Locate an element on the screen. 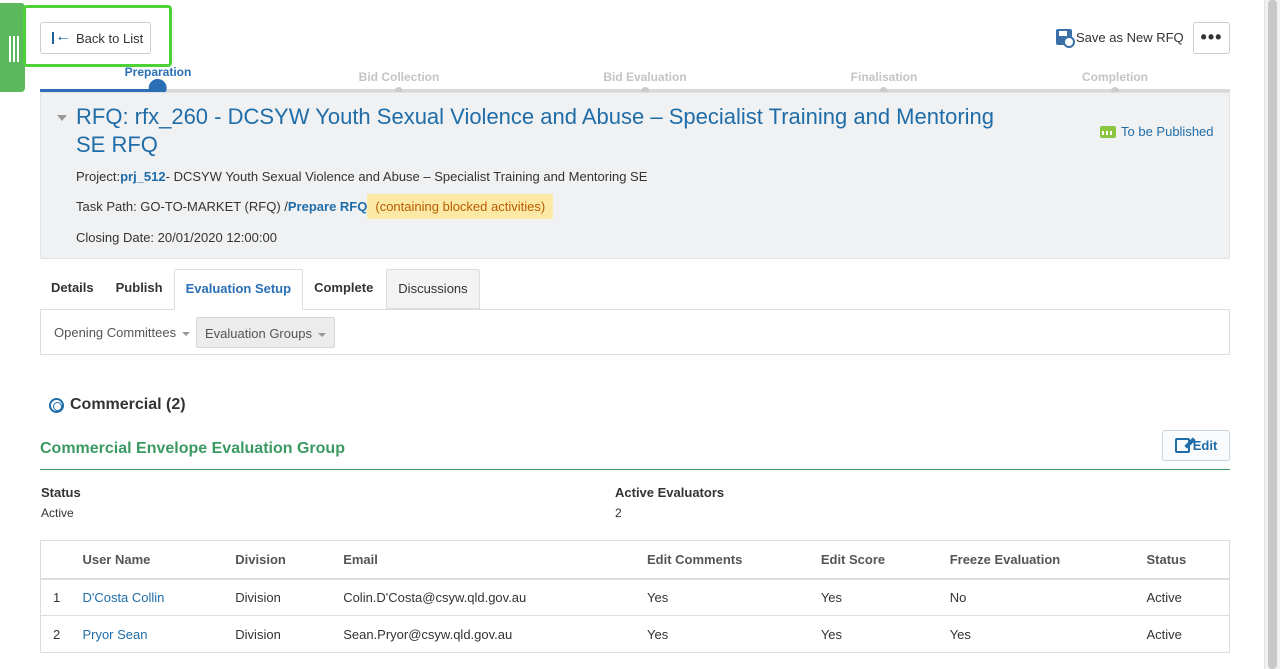 Image resolution: width=1280 pixels, height=669 pixels. save-as-new-rfq-button: Save as New RFQ is located at coordinates (1120, 38).